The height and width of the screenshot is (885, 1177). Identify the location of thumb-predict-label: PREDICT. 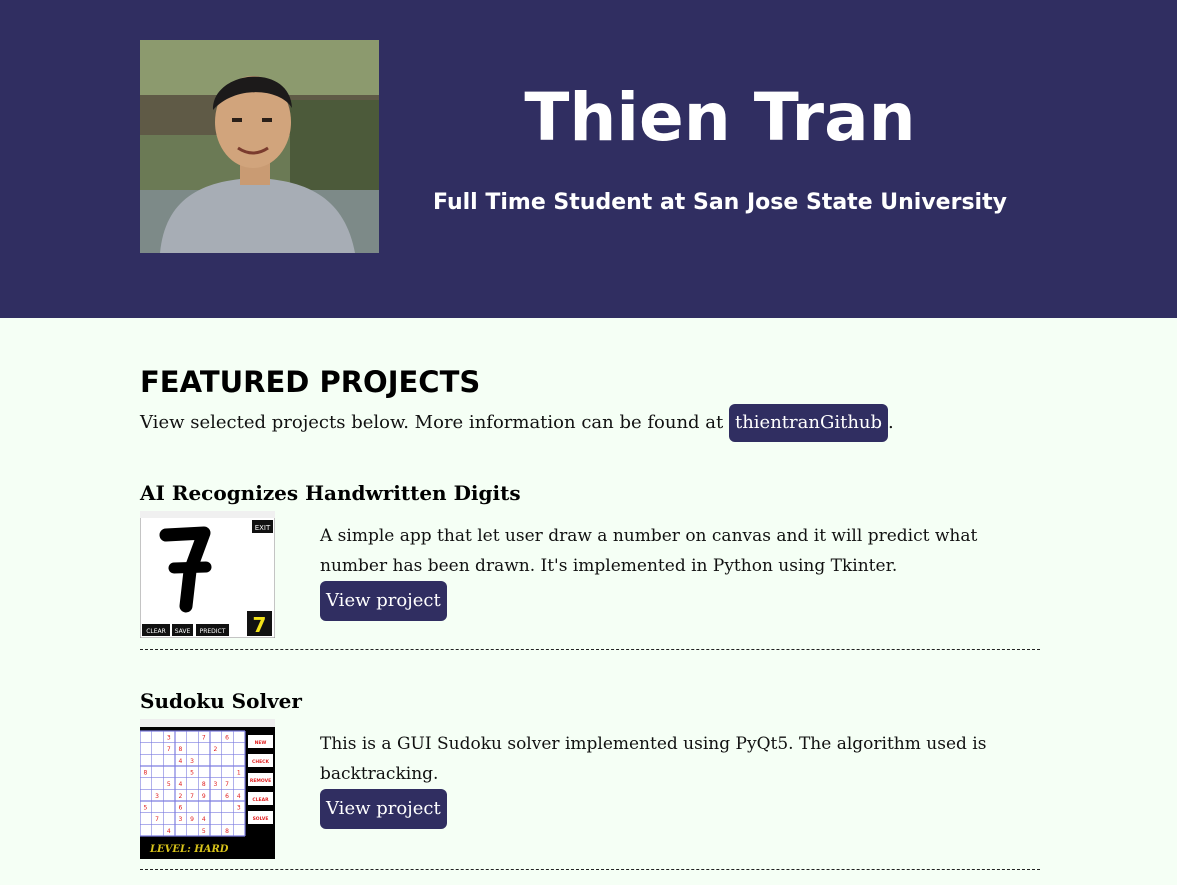
(213, 631).